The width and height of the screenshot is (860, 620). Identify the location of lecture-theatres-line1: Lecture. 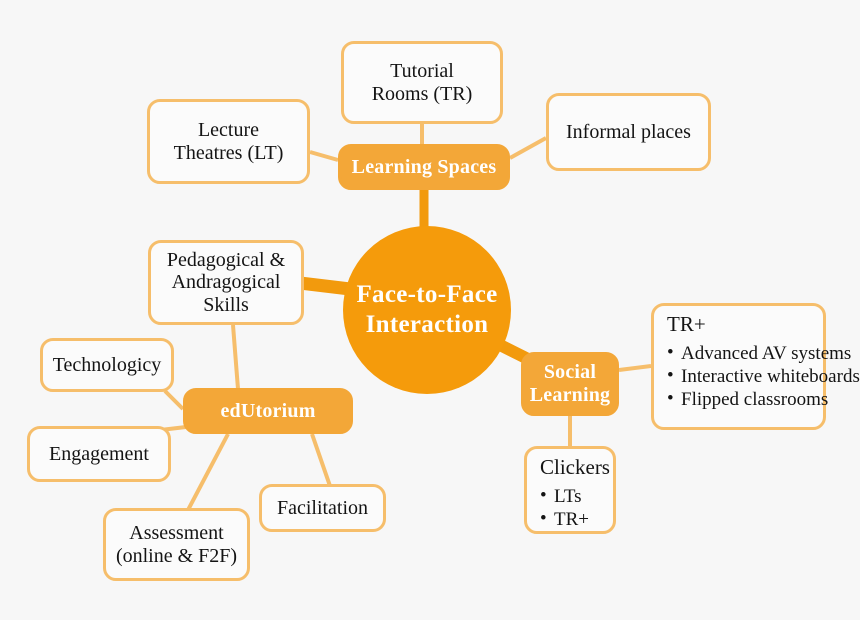
(228, 130).